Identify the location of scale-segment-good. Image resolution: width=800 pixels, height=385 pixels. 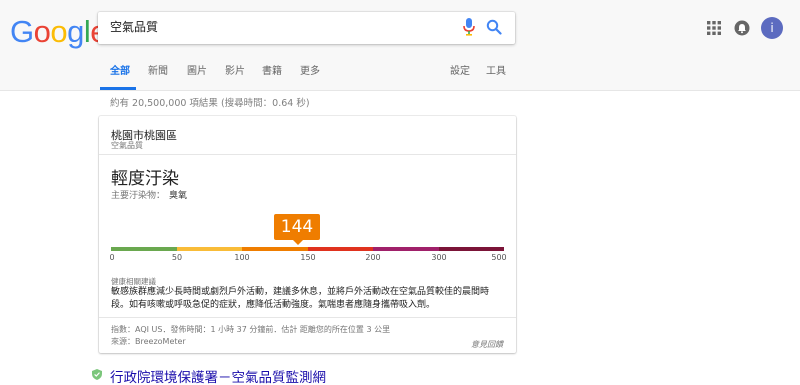
(144, 249).